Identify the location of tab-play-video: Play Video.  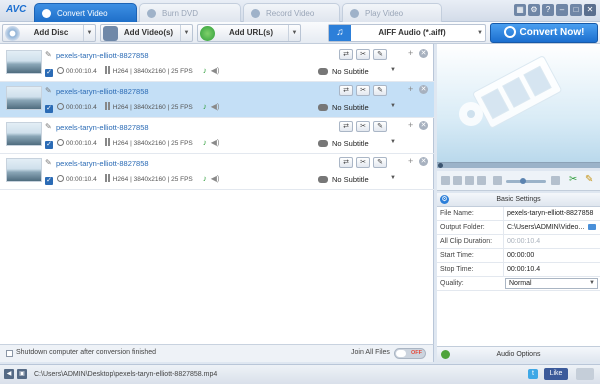
(392, 12).